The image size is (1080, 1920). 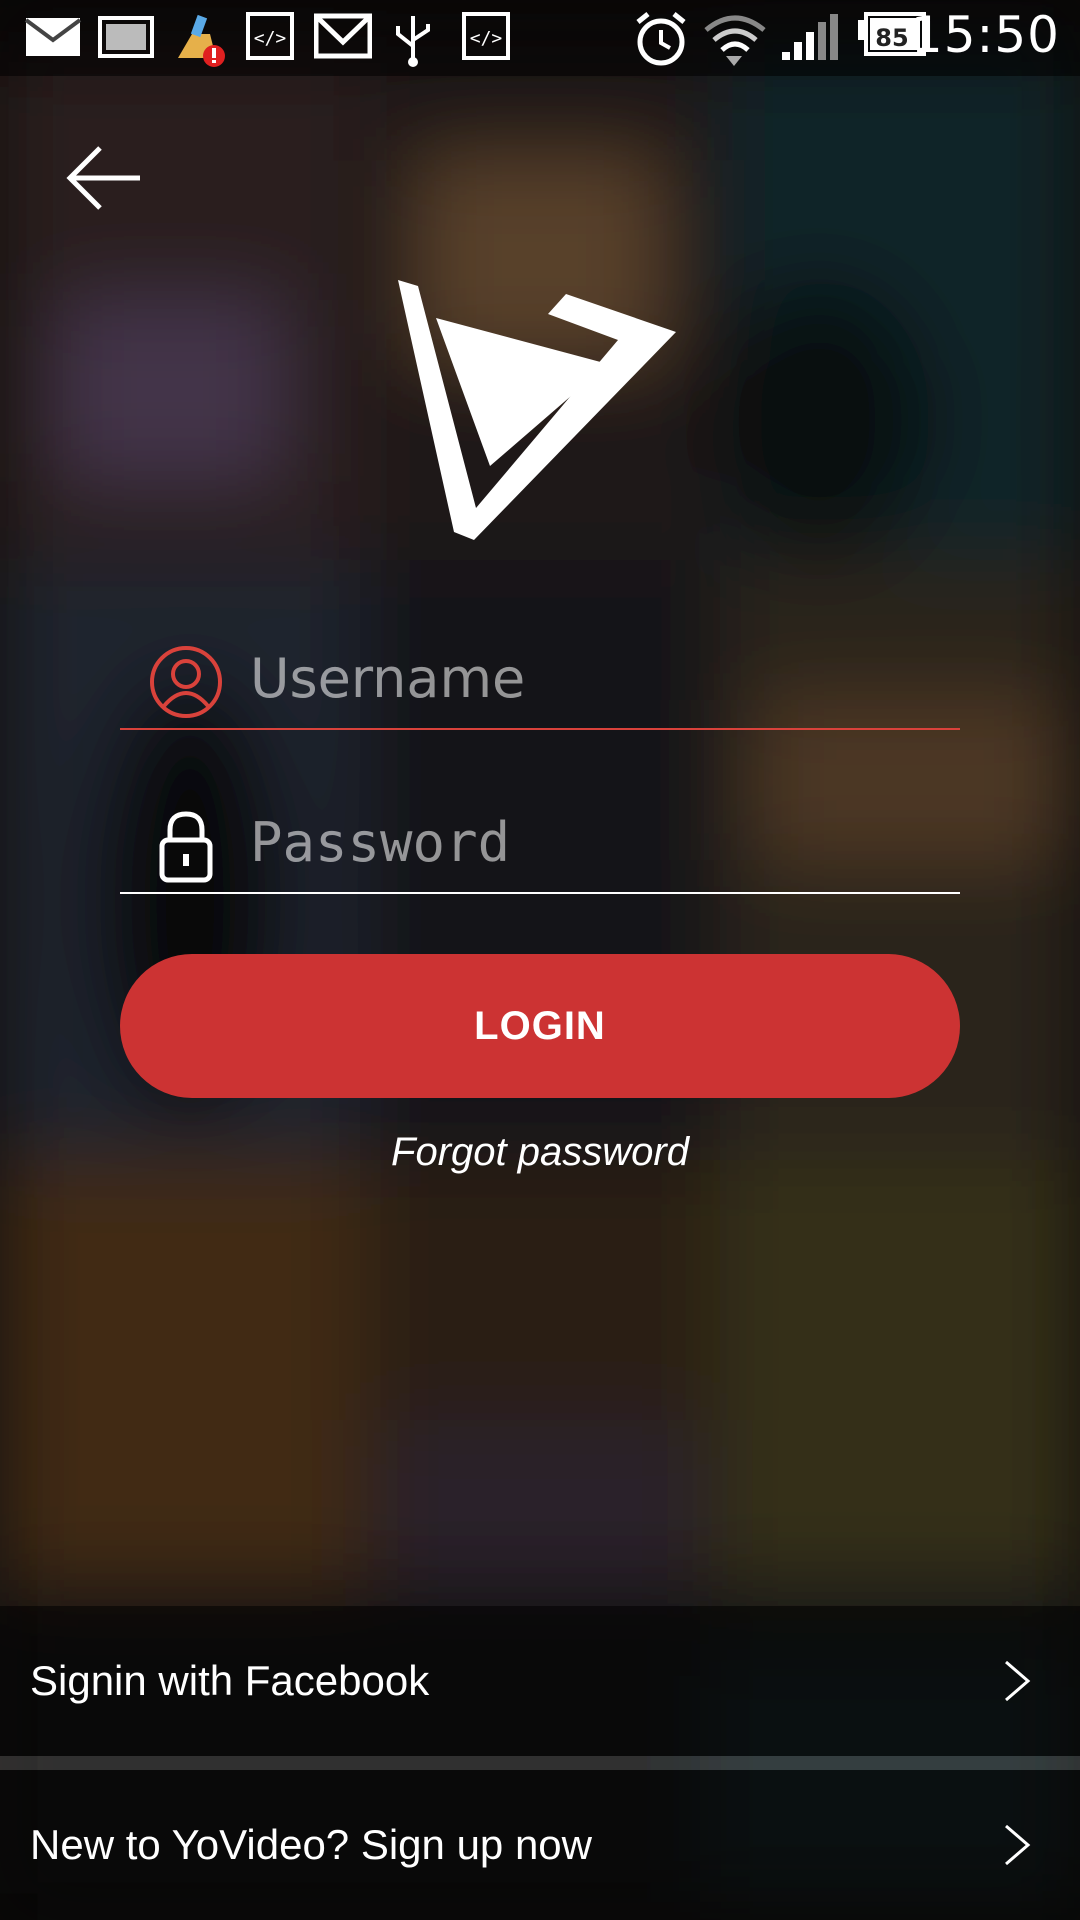 I want to click on password-underline, so click(x=540, y=893).